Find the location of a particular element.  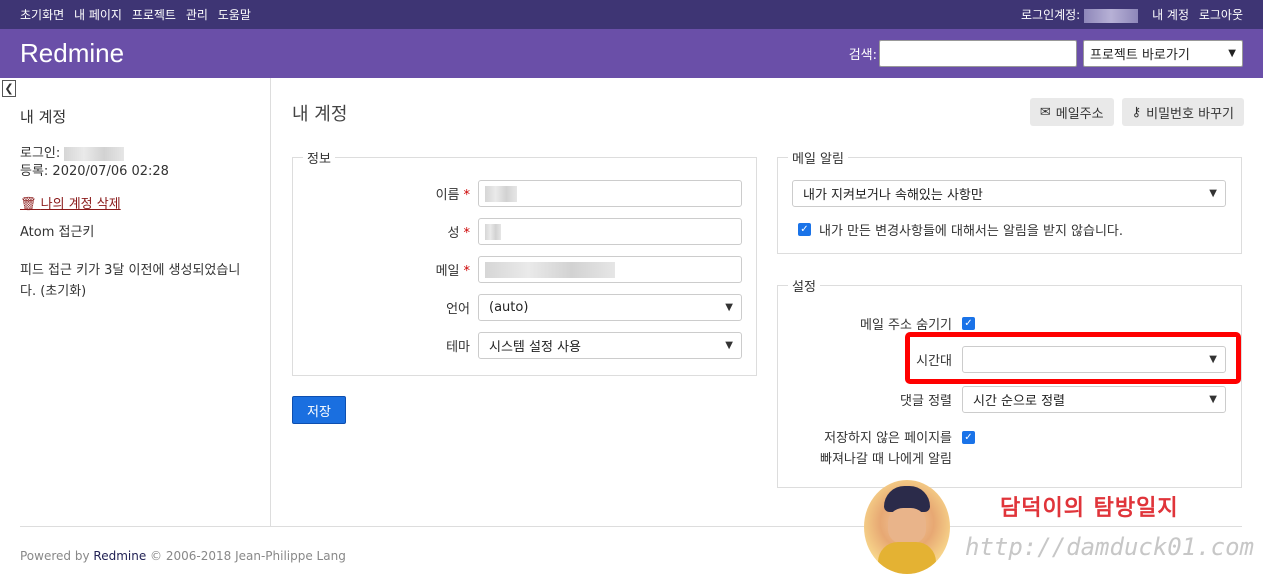

hide-mail-label: 메일 주소 숨기기 is located at coordinates (906, 325).